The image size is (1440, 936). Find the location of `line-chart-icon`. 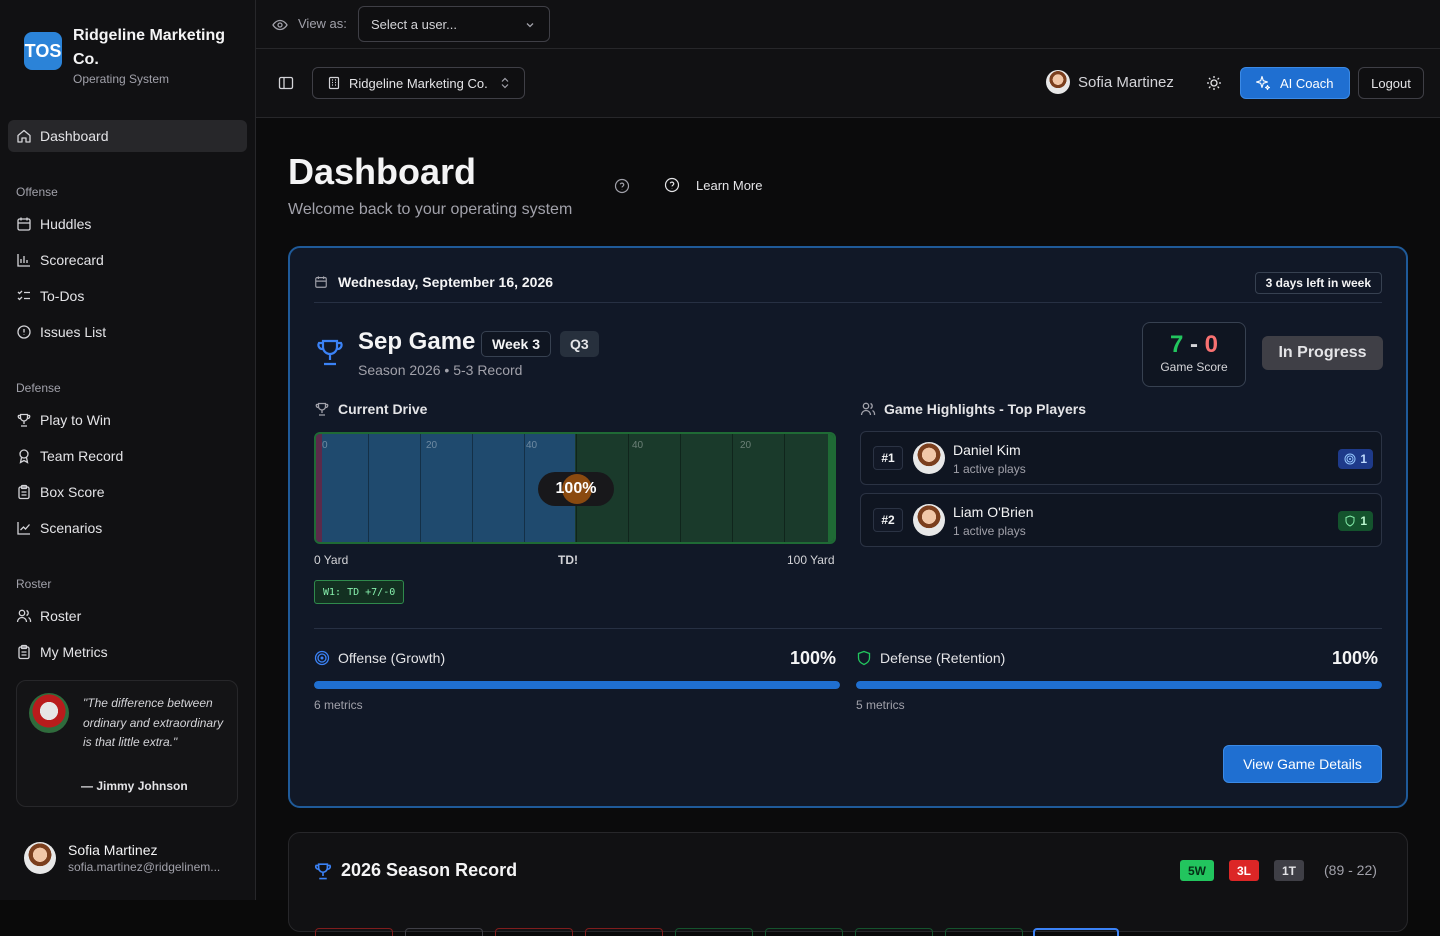

line-chart-icon is located at coordinates (23, 528).